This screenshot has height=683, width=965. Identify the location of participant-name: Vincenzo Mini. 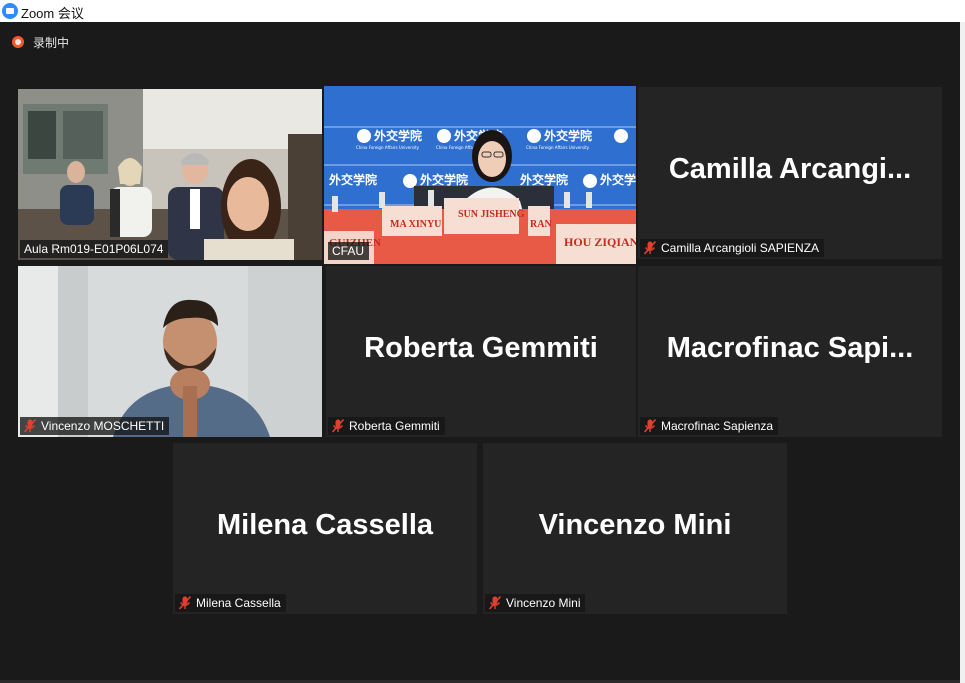
(543, 603).